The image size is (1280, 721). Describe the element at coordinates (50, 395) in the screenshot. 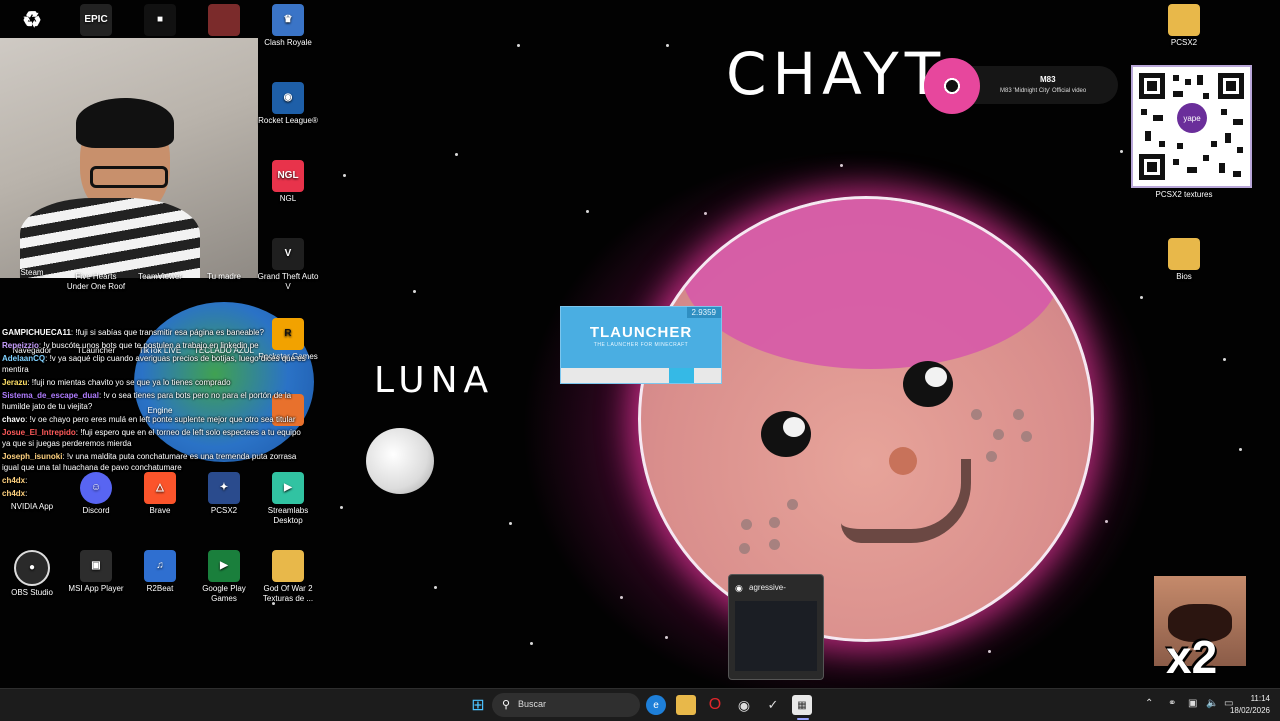

I see `chat-user: Sistema_de_escape_dual` at that location.